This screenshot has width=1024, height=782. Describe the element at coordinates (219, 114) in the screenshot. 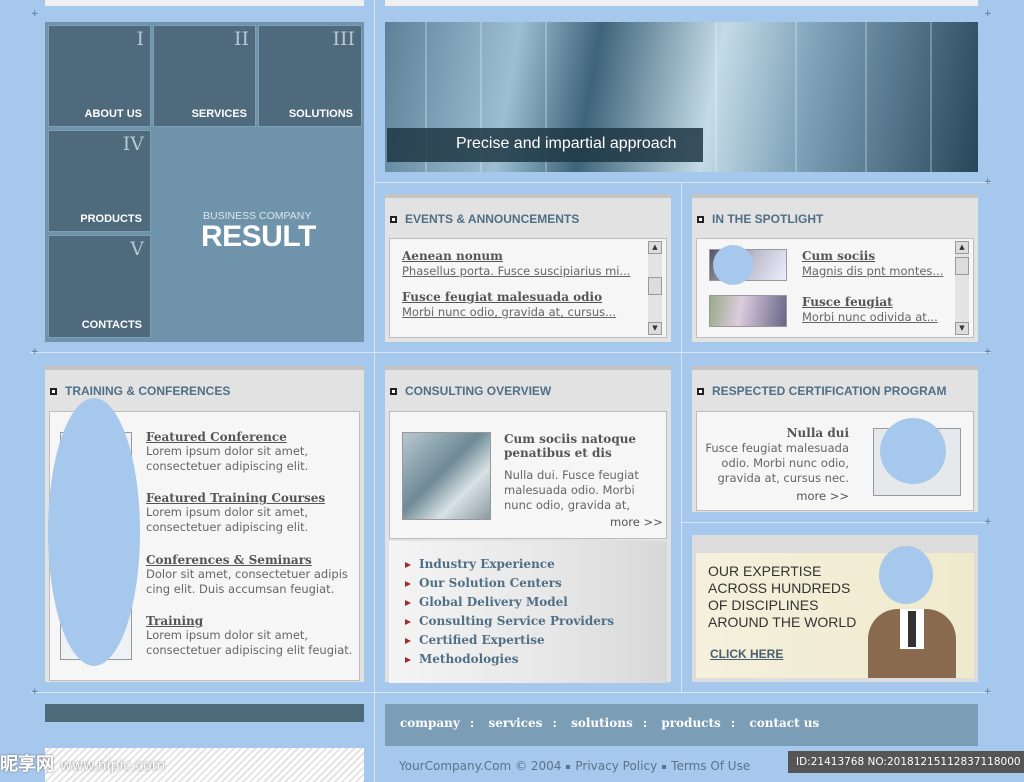

I see `tile-label: SERVICES` at that location.